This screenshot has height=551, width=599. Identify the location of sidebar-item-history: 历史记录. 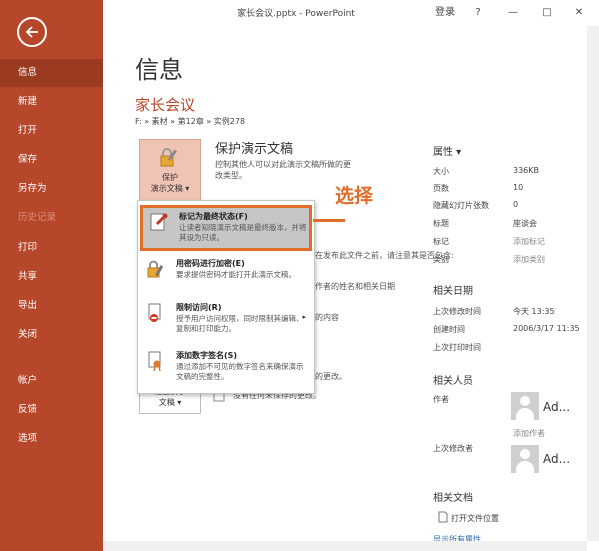
(37, 217).